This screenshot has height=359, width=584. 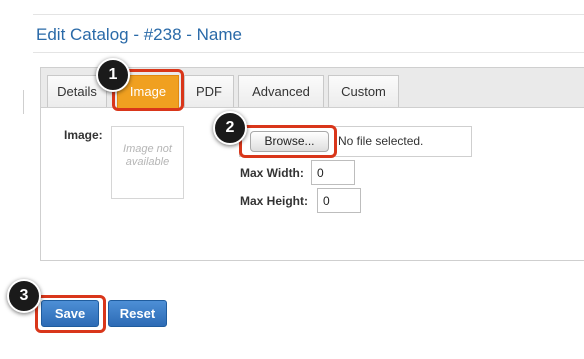 What do you see at coordinates (308, 14) in the screenshot?
I see `top-divider` at bounding box center [308, 14].